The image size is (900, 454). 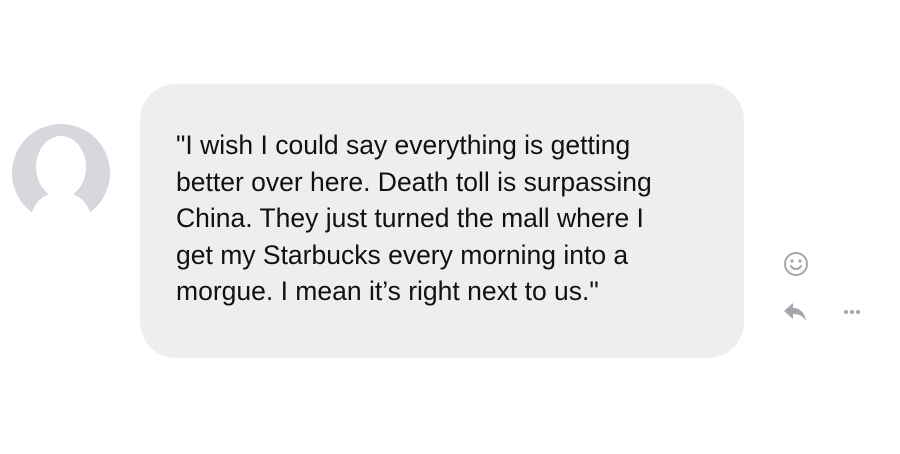 What do you see at coordinates (852, 312) in the screenshot?
I see `more-dots-icon` at bounding box center [852, 312].